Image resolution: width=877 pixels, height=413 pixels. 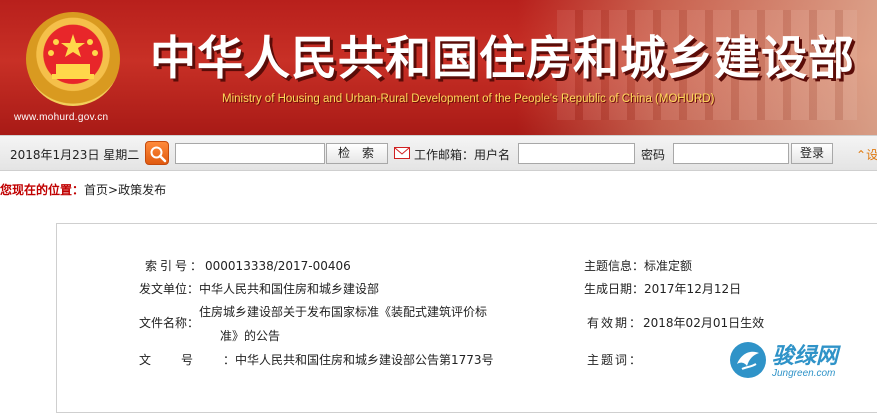 I want to click on topic-label: 主题信息：, so click(x=614, y=266).